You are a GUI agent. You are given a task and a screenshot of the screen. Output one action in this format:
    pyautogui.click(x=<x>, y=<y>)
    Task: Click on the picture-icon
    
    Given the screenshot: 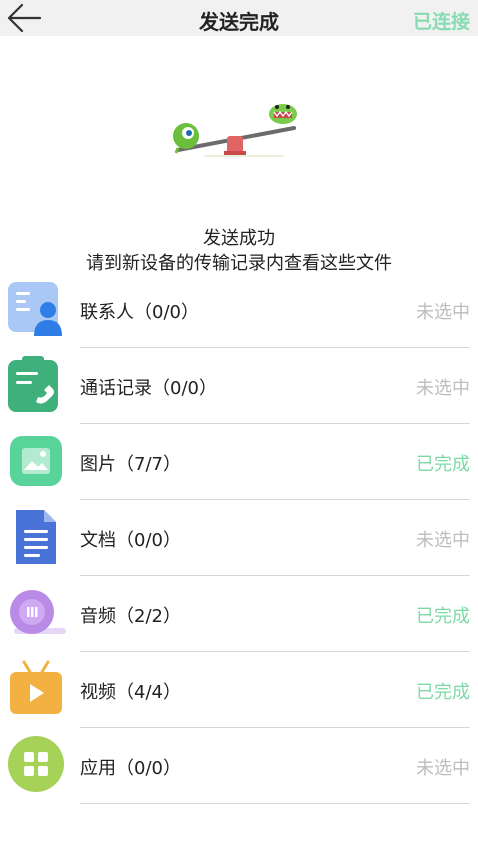 What is the action you would take?
    pyautogui.click(x=36, y=460)
    